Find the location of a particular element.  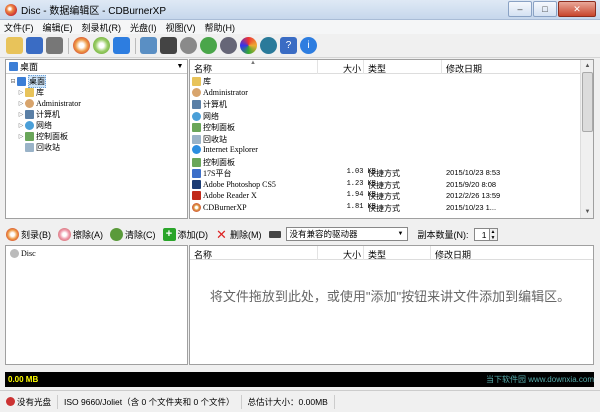

network-icon is located at coordinates (196, 116).